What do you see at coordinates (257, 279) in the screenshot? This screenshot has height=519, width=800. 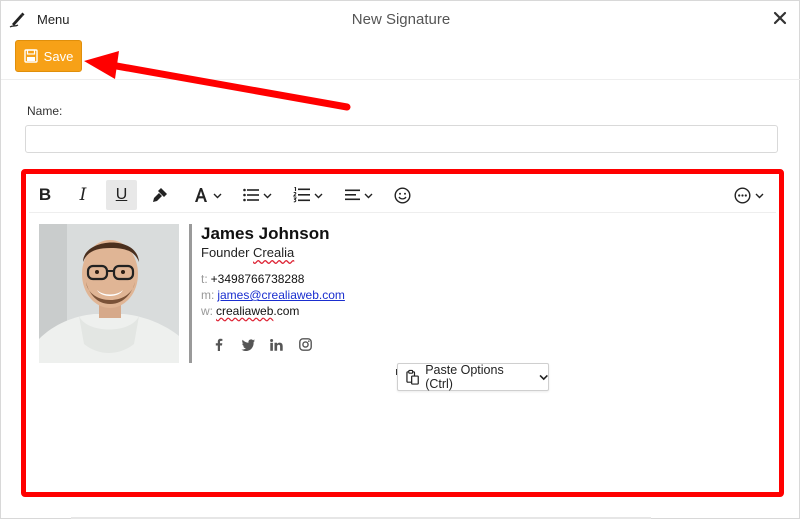 I see `phone-value: +3498766738288` at bounding box center [257, 279].